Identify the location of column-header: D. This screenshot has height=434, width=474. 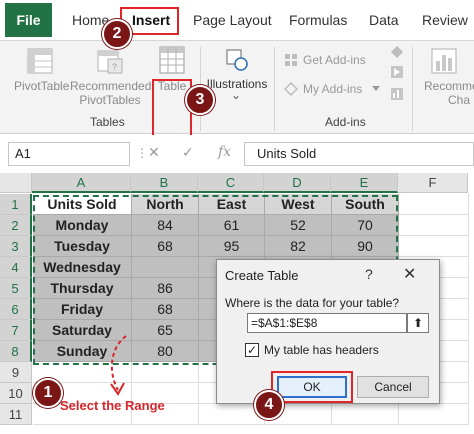
(297, 183).